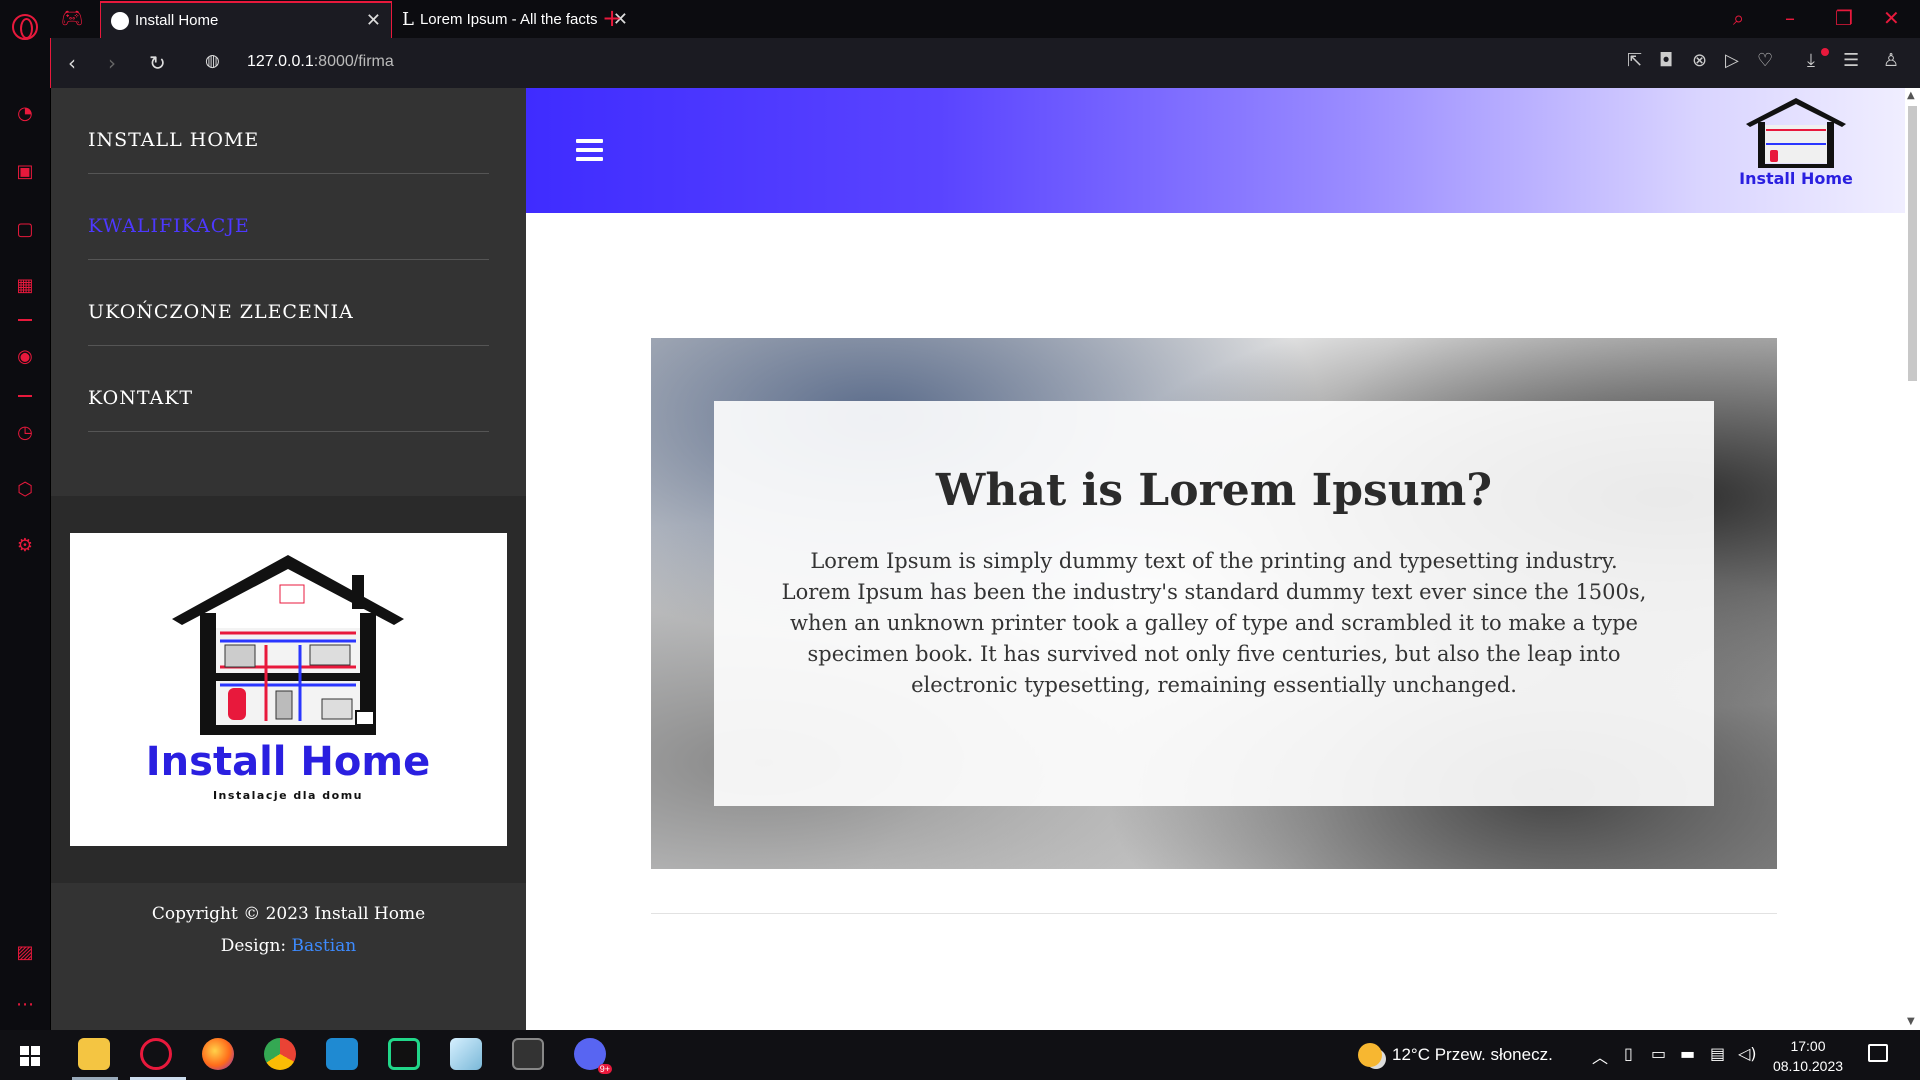 The image size is (1920, 1080). What do you see at coordinates (246, 19) in the screenshot?
I see `tab-install-home: Install Home ✕` at bounding box center [246, 19].